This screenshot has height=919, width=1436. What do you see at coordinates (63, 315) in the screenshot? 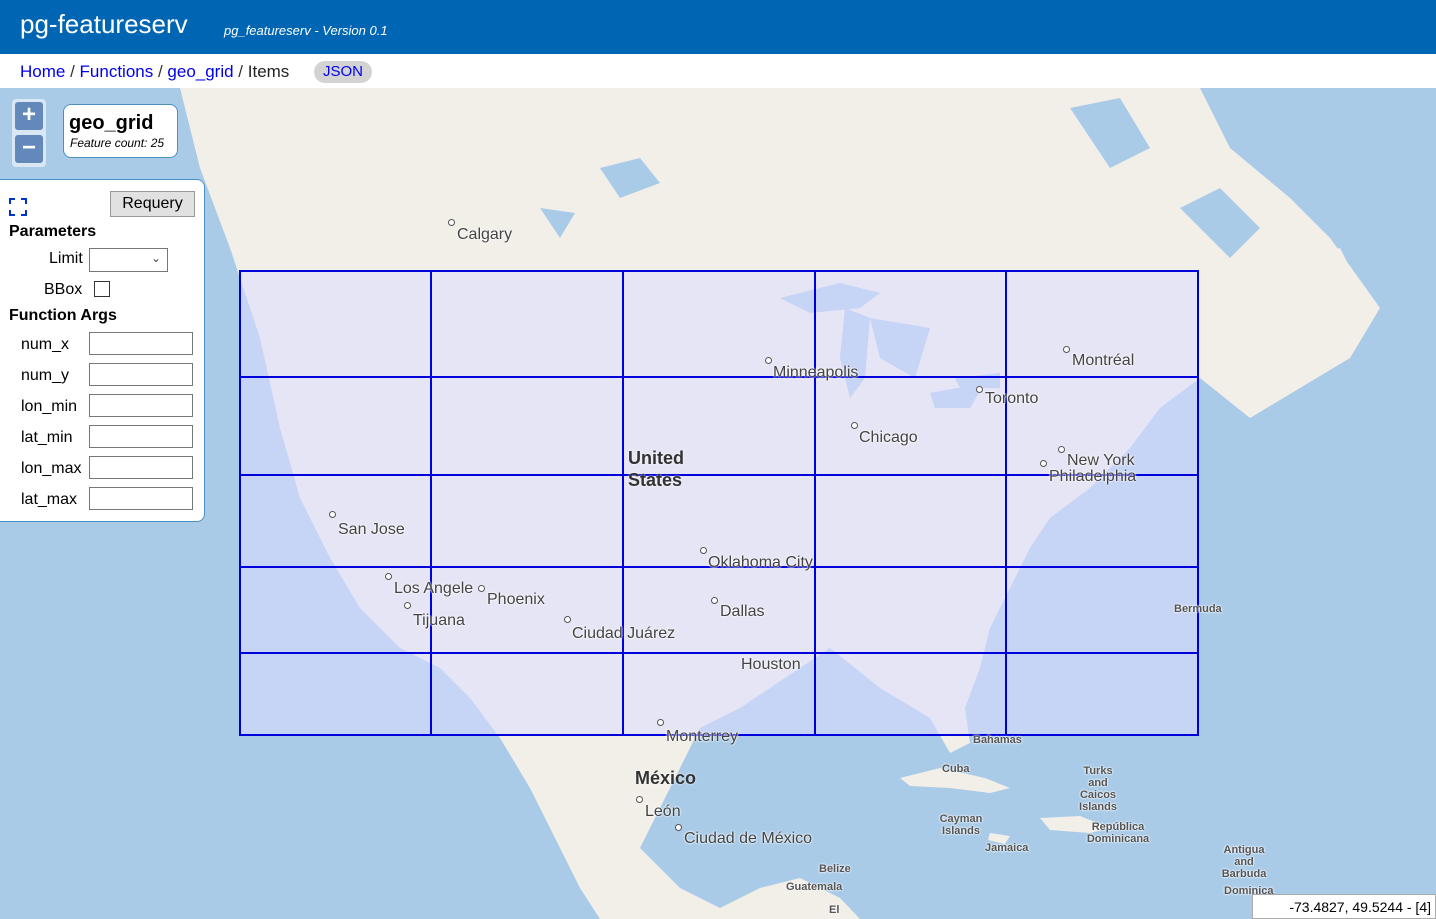
I see `function-args-heading: Function Args` at bounding box center [63, 315].